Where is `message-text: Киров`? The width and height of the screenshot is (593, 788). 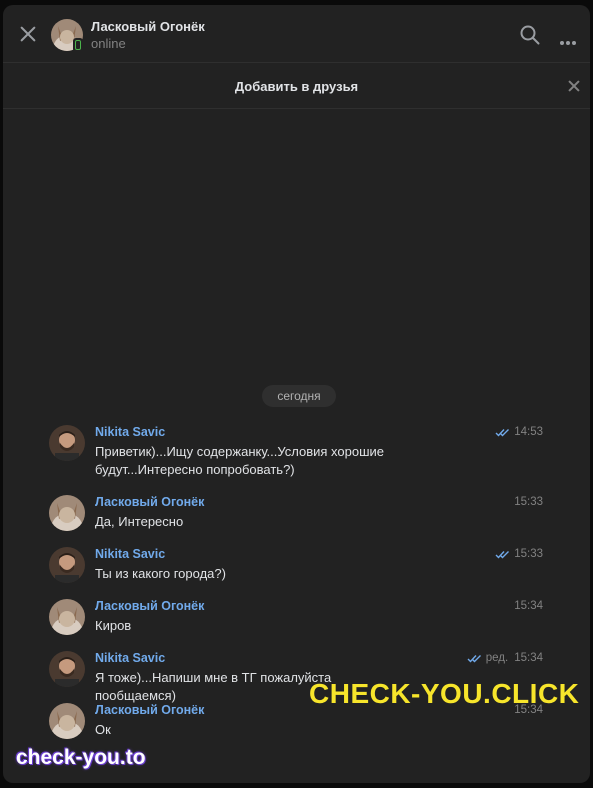 message-text: Киров is located at coordinates (113, 625).